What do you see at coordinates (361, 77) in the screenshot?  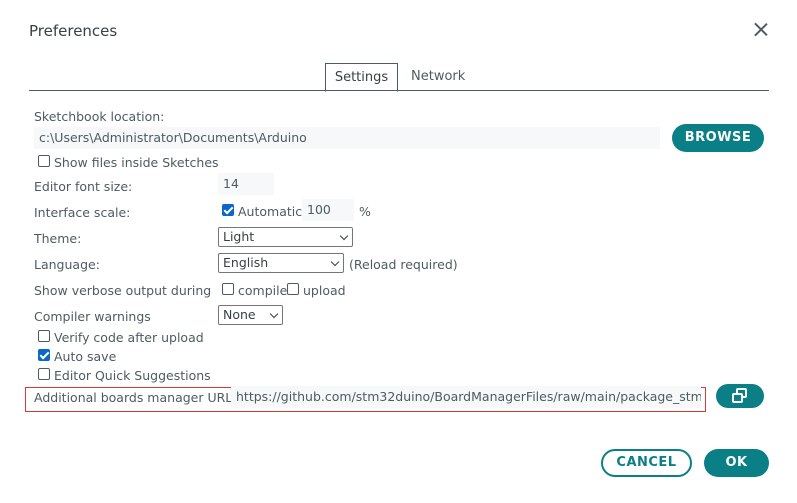 I see `tab-settings: Settings` at bounding box center [361, 77].